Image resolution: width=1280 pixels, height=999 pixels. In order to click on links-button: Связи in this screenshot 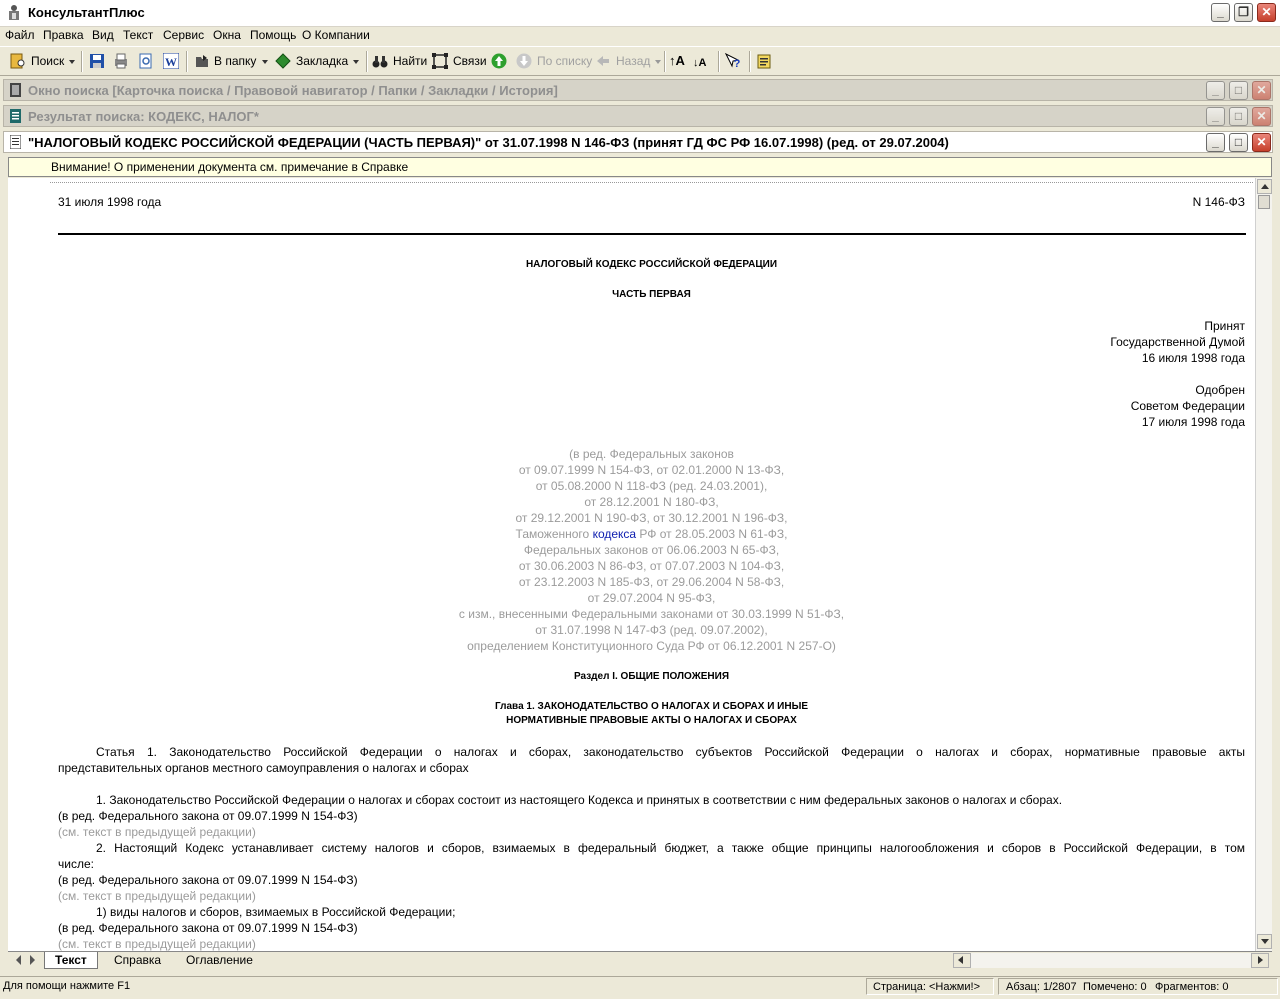, I will do `click(470, 61)`.